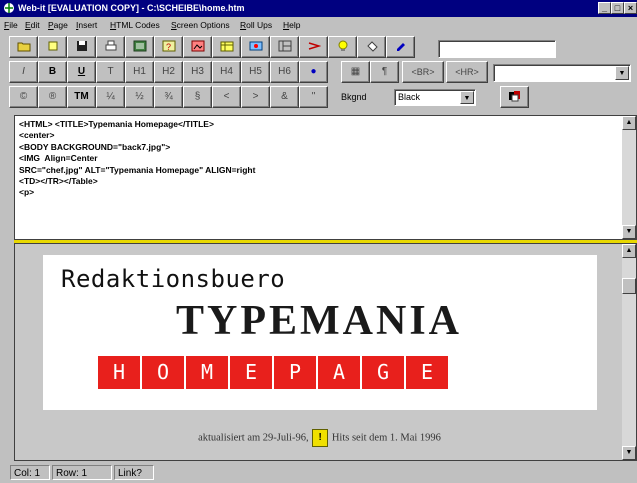 This screenshot has width=637, height=483. I want to click on tip-button, so click(342, 47).